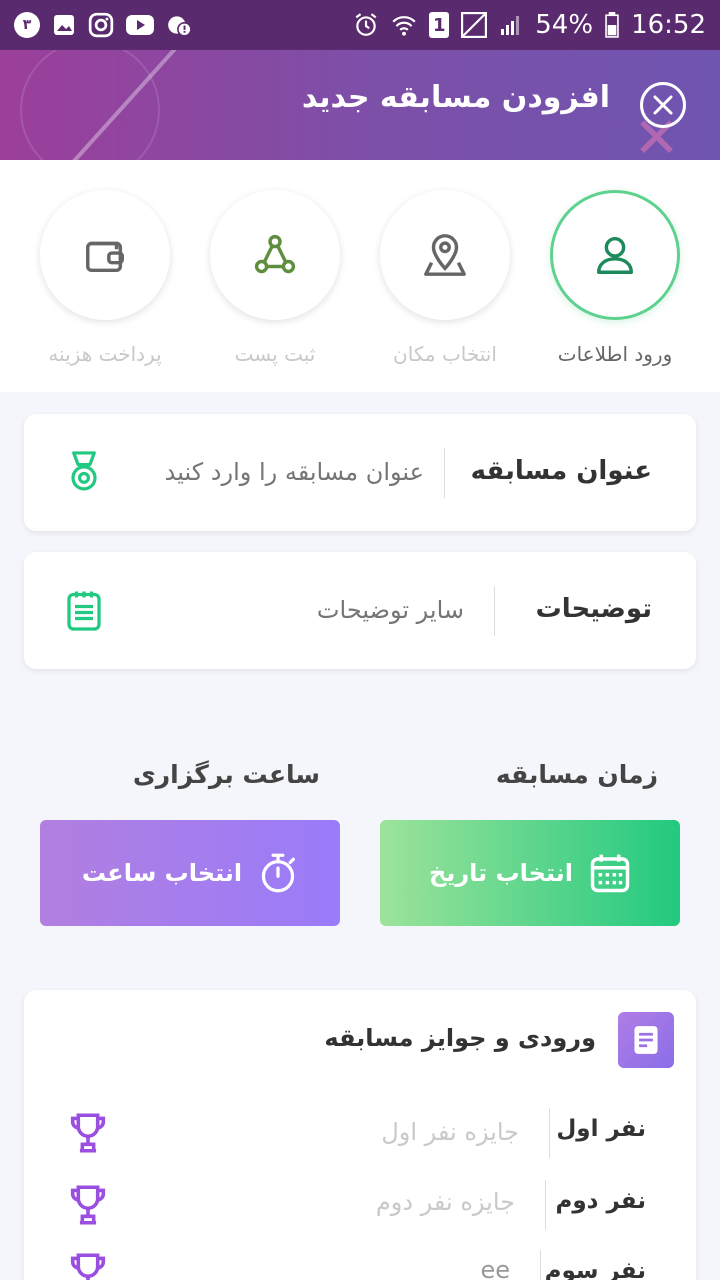 The height and width of the screenshot is (1280, 720). I want to click on app-header: ✕ افزودن مسابقه جدید, so click(360, 105).